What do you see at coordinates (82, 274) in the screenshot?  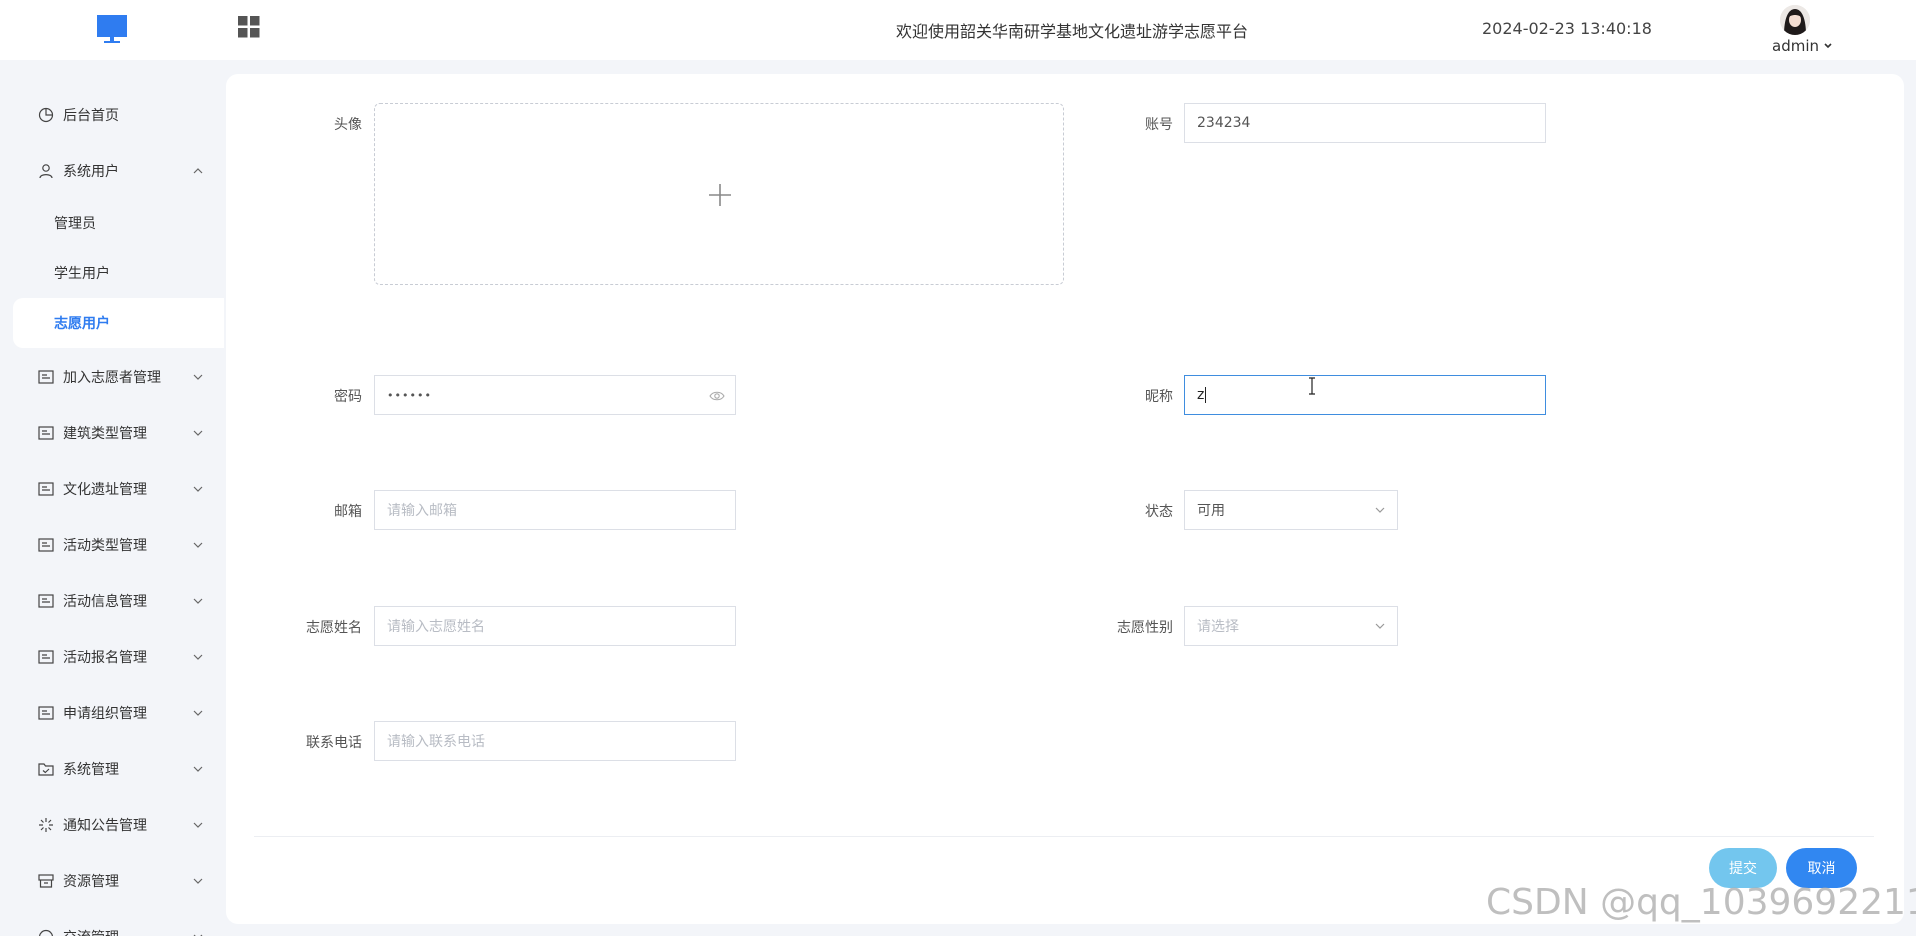 I see `sidebar-subitem-label: 学生用户` at bounding box center [82, 274].